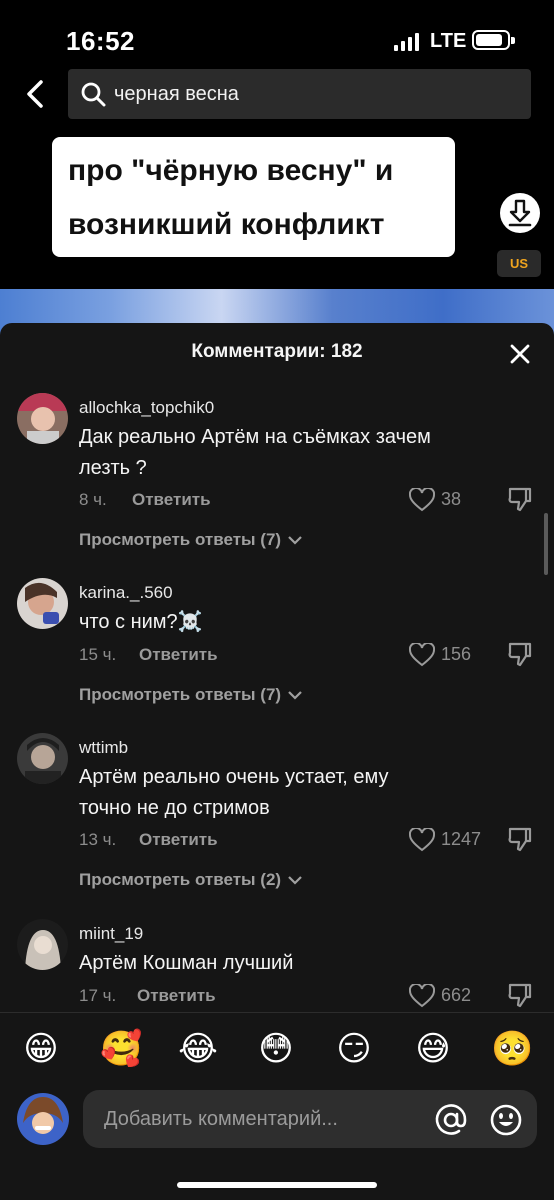 This screenshot has width=554, height=1200. What do you see at coordinates (100, 41) in the screenshot?
I see `status-time: 16:52` at bounding box center [100, 41].